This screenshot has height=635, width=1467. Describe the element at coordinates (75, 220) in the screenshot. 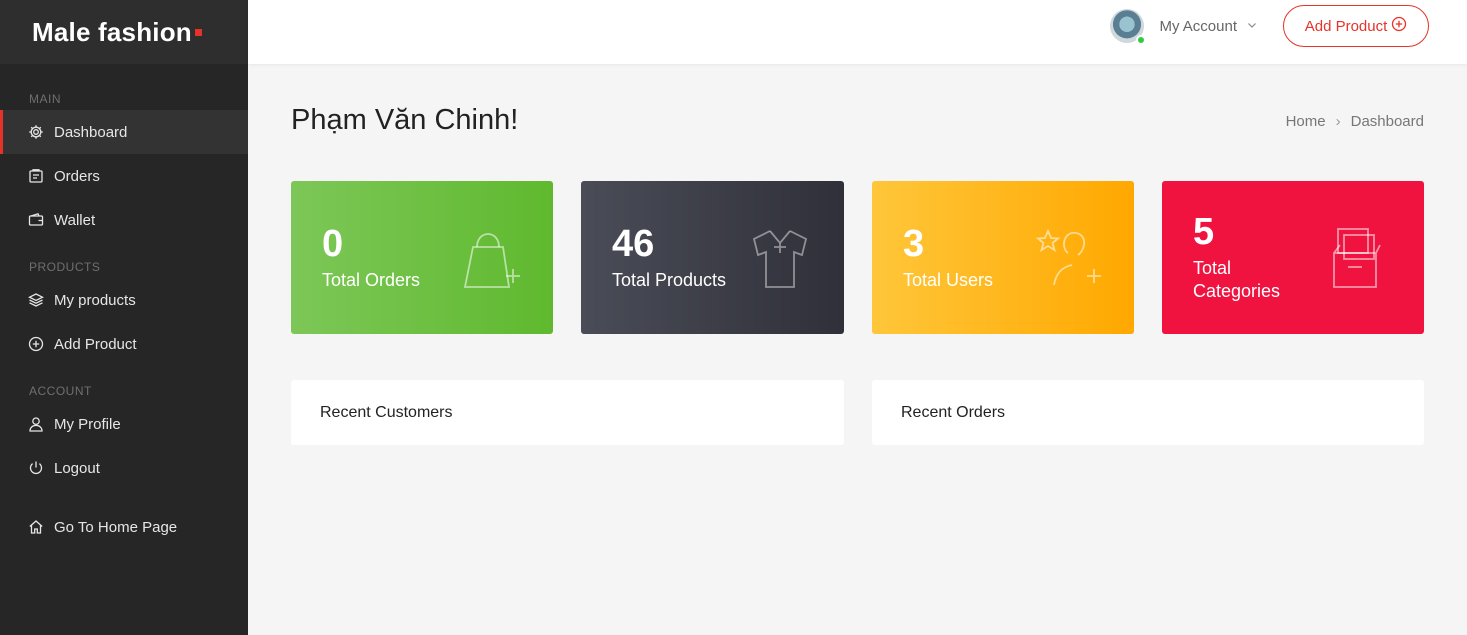

I see `sidebar-item-label: Wallet` at that location.